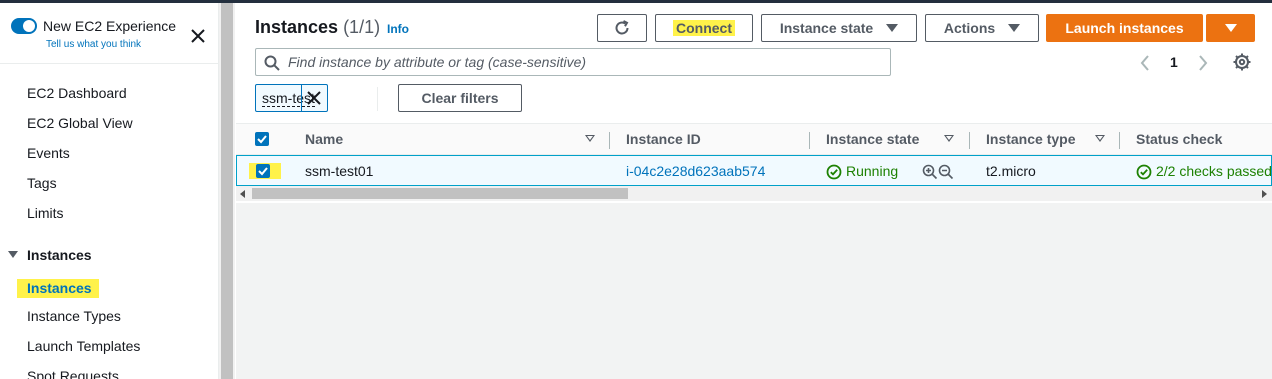  Describe the element at coordinates (24, 26) in the screenshot. I see `new-experience-toggle` at that location.